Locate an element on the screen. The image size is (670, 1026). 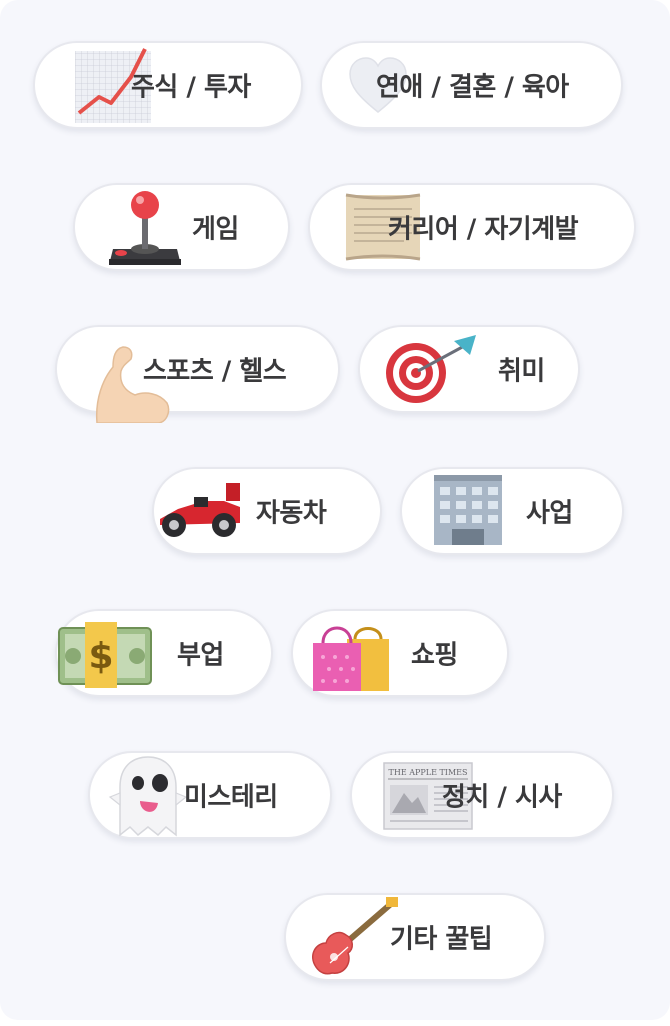
category-cars: 자동차 is located at coordinates (267, 511).